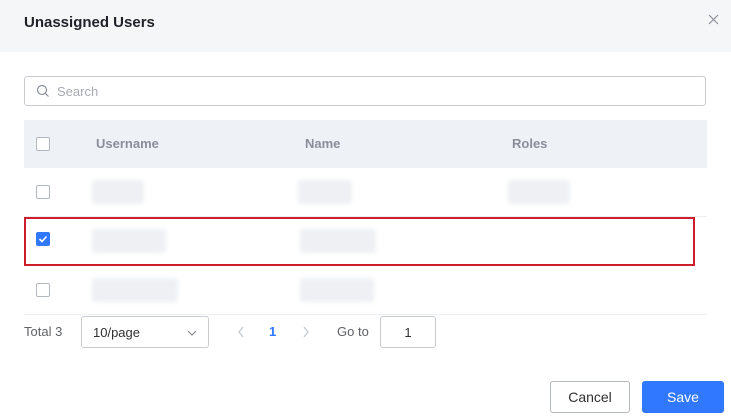 The image size is (731, 419). What do you see at coordinates (116, 332) in the screenshot?
I see `page-size-value: 10/page` at bounding box center [116, 332].